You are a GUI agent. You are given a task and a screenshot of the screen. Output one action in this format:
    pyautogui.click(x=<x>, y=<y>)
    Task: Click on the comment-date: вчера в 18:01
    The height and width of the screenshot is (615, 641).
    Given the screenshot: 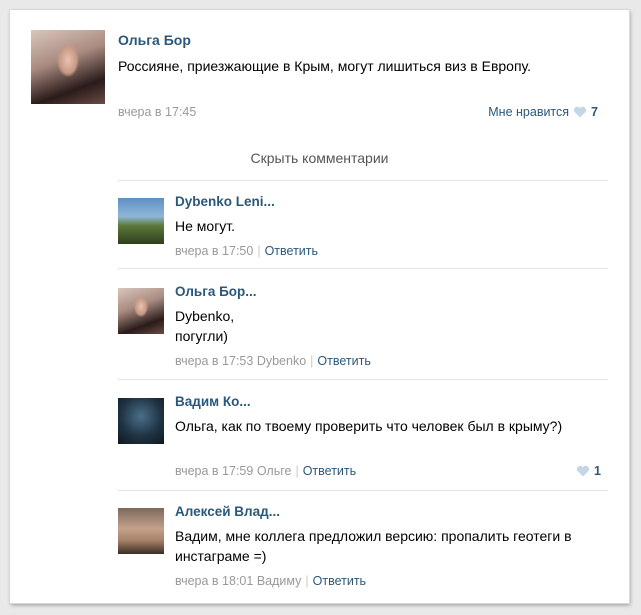 What is the action you would take?
    pyautogui.click(x=214, y=581)
    